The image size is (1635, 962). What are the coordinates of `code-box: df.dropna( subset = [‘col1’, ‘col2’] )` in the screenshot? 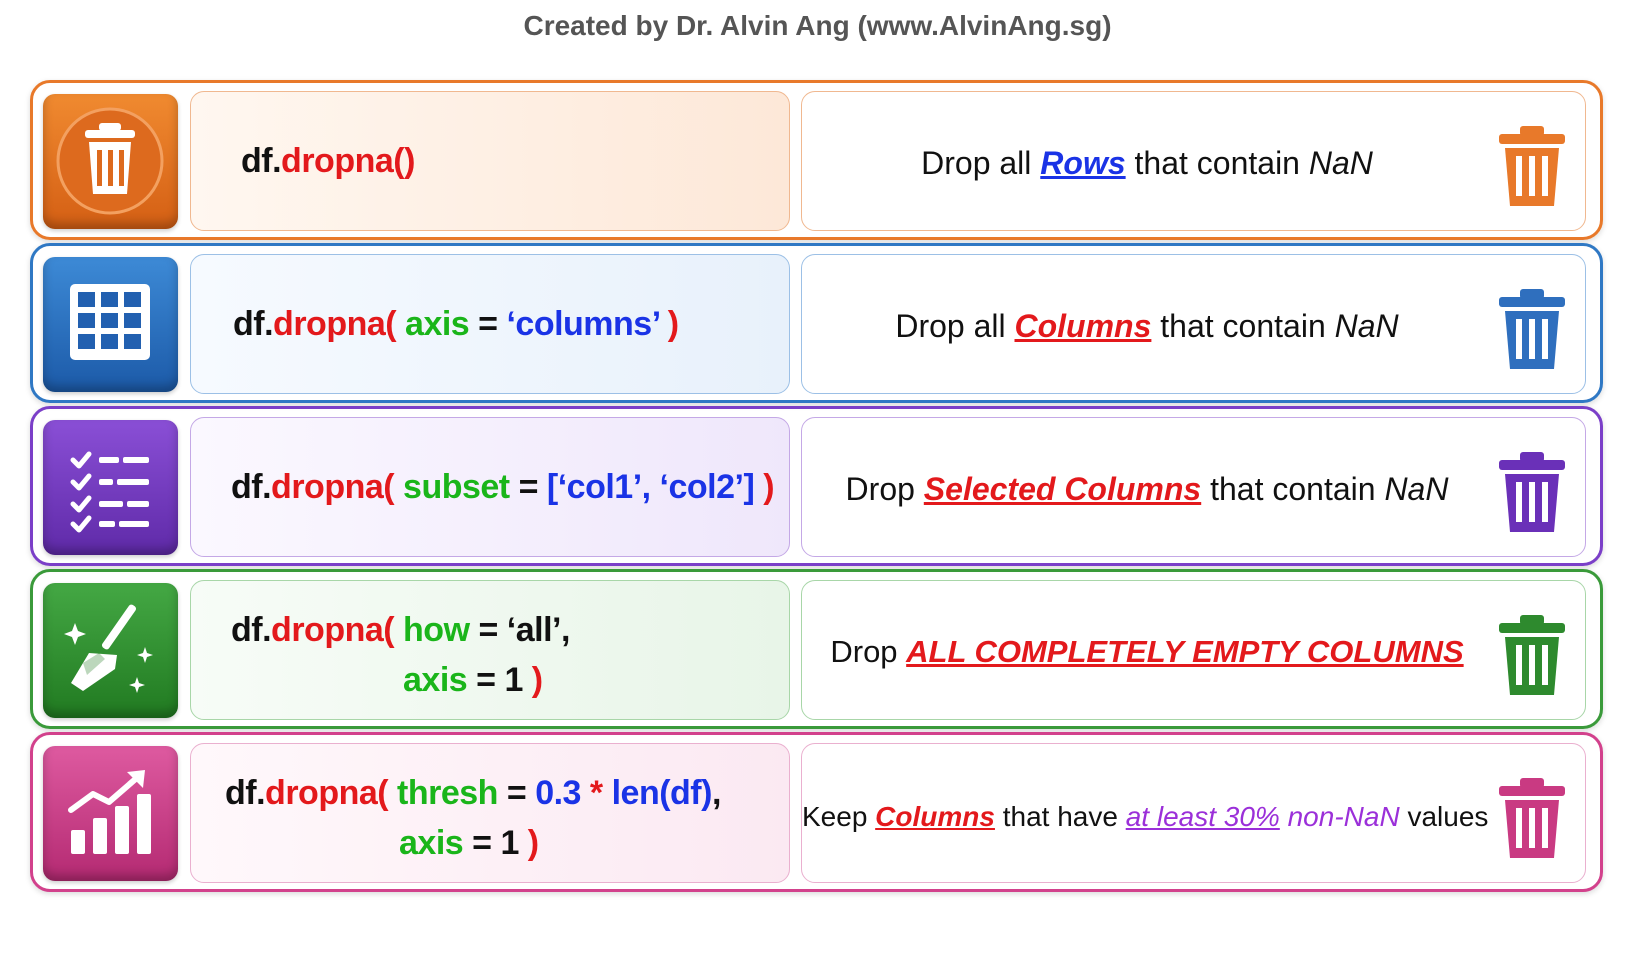 It's located at (490, 487).